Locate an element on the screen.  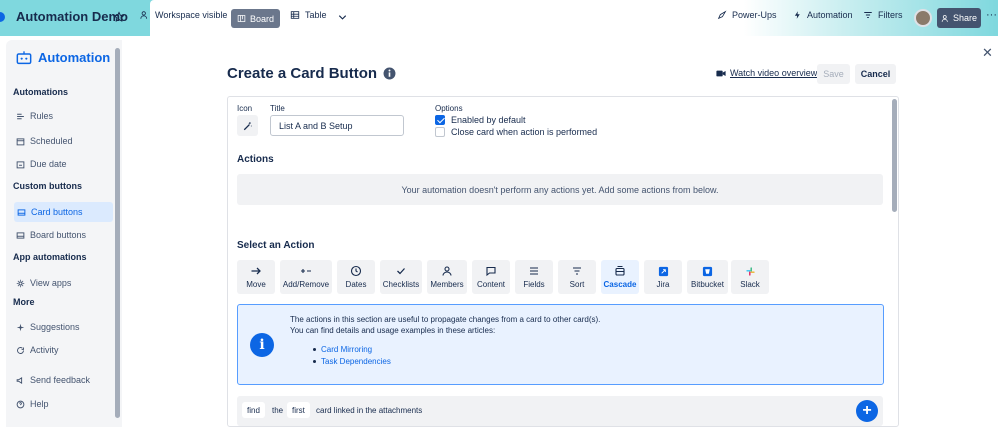
action-label: Jira is located at coordinates (663, 284).